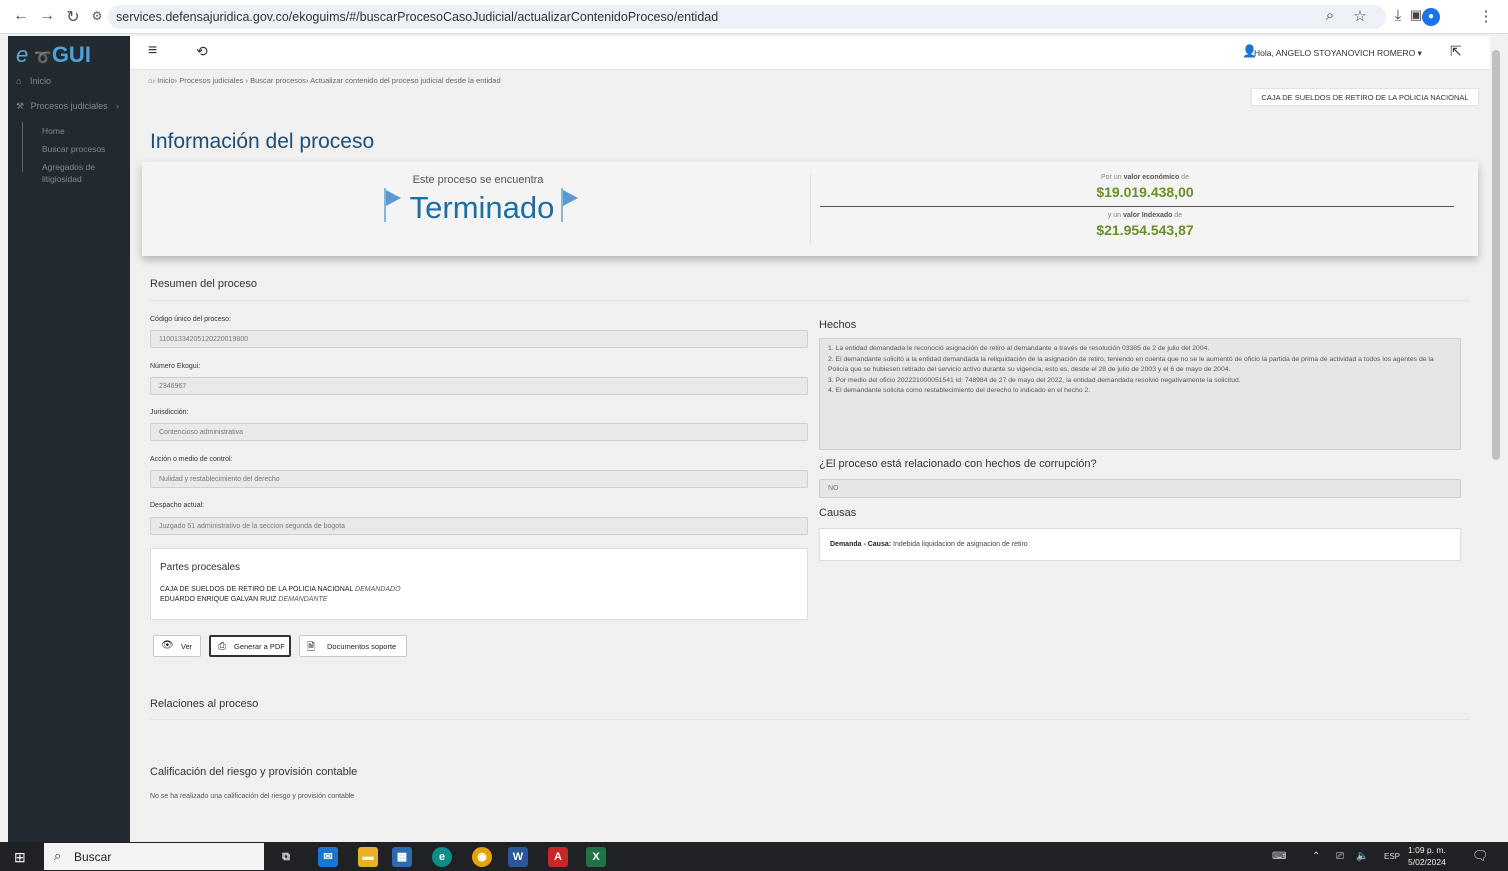 This screenshot has height=871, width=1508. What do you see at coordinates (222, 646) in the screenshot?
I see `pdf-icon: ⎙` at bounding box center [222, 646].